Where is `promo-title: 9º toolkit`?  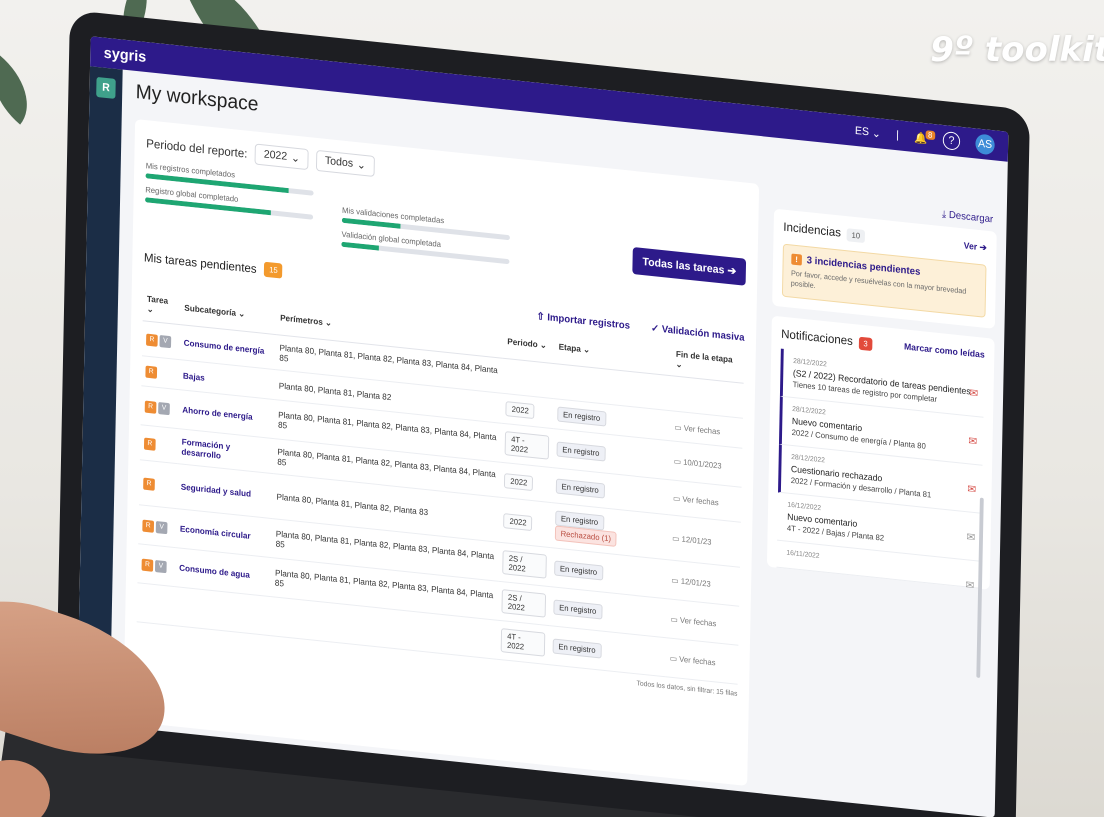
promo-title: 9º toolkit is located at coordinates (1017, 50).